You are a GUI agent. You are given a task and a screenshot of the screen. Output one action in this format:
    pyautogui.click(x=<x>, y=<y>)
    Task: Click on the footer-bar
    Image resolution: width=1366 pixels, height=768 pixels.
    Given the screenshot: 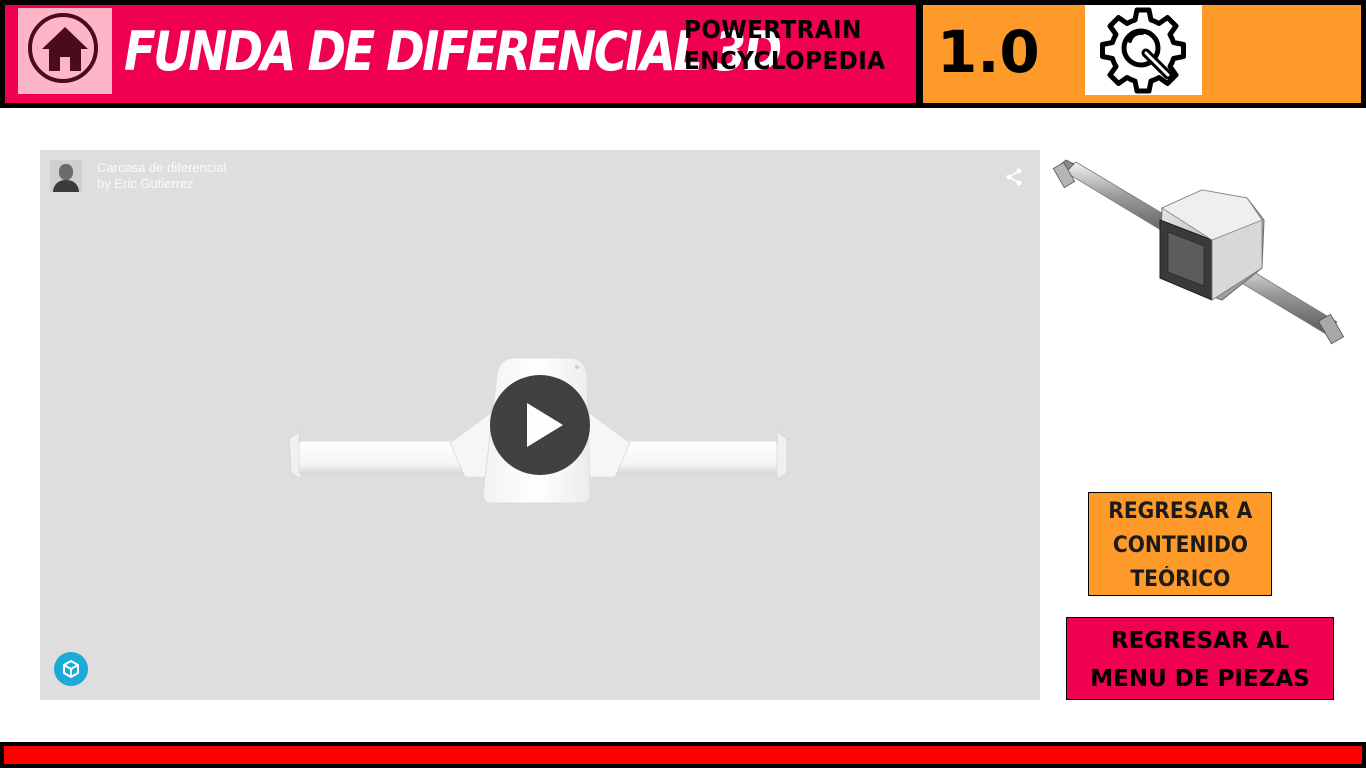 What is the action you would take?
    pyautogui.click(x=683, y=755)
    